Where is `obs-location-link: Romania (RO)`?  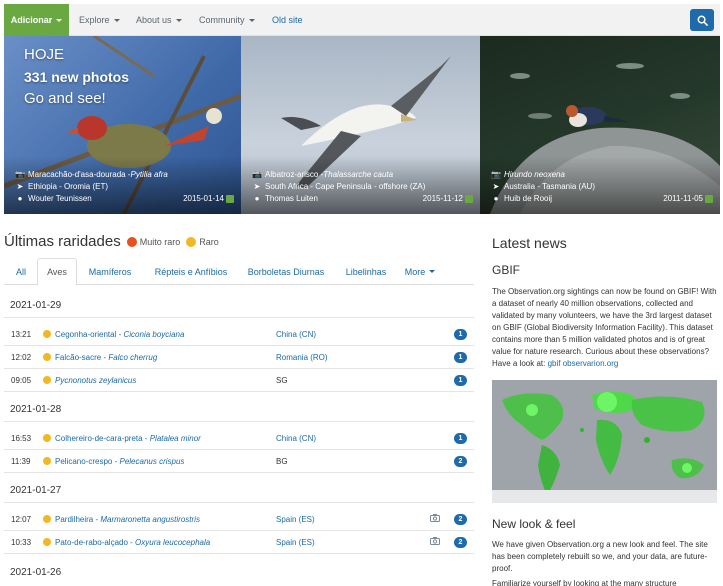
obs-location-link: Romania (RO) is located at coordinates (302, 357).